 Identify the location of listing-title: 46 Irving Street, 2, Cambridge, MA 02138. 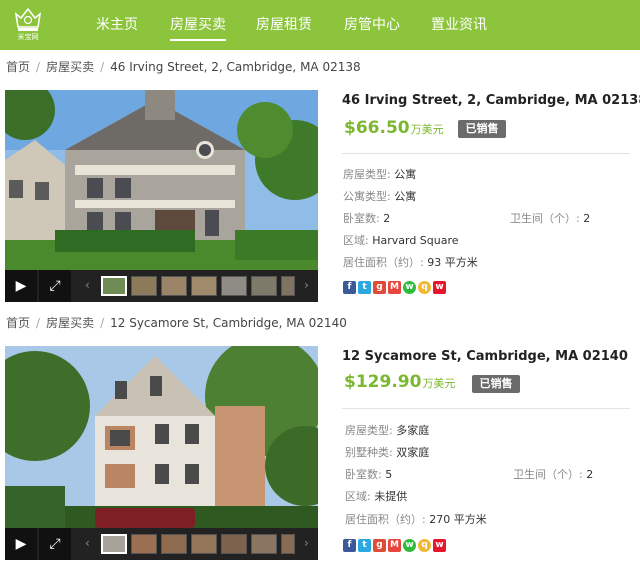
(491, 100).